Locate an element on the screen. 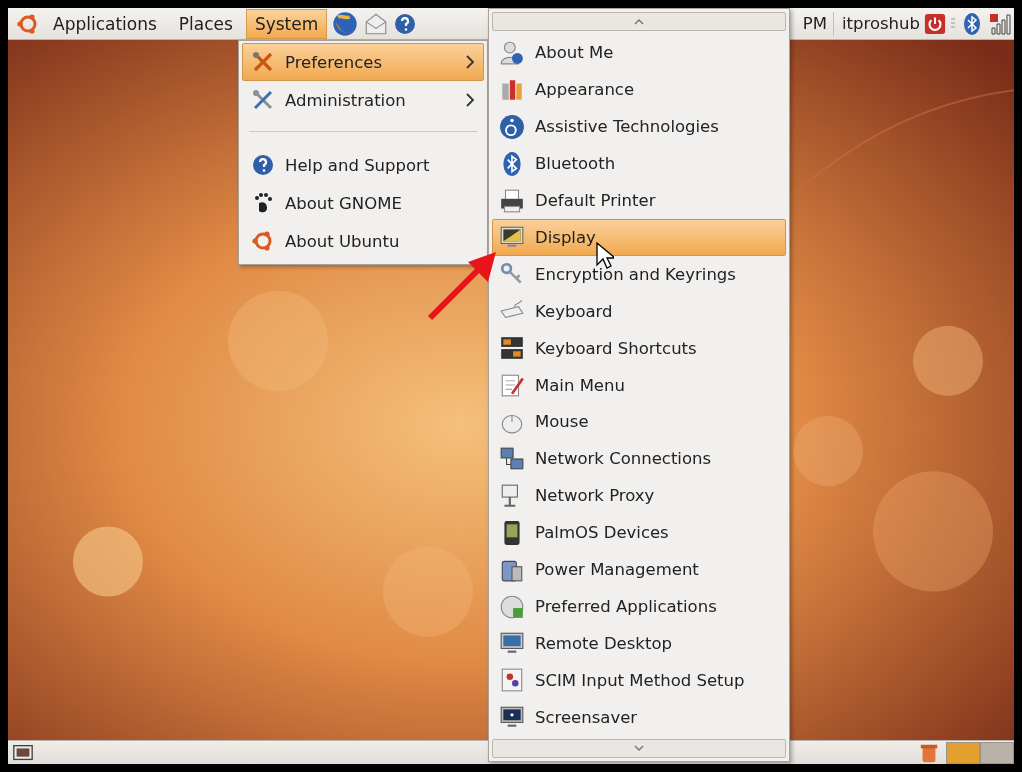 The height and width of the screenshot is (772, 1022). person-icon is located at coordinates (512, 52).